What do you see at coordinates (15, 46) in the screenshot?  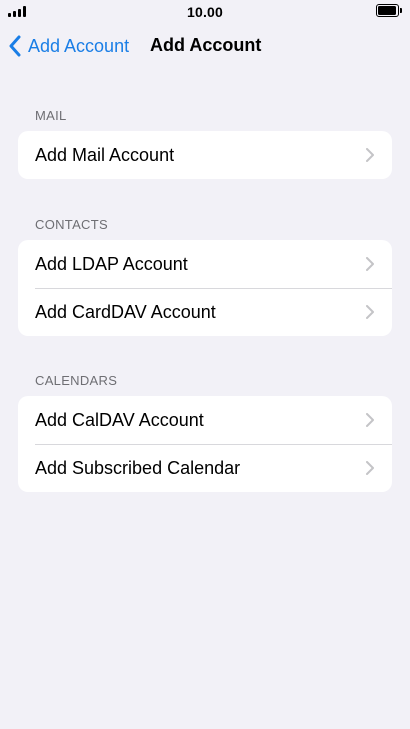 I see `chevron-left-icon` at bounding box center [15, 46].